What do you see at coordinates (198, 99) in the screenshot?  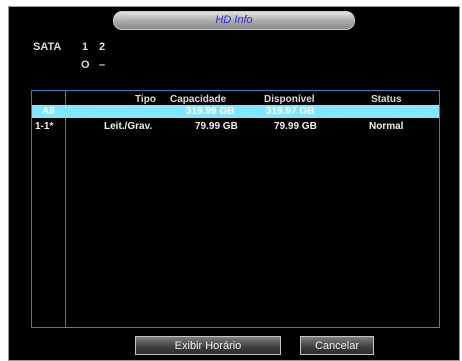 I see `col-capacidade: Capacidade` at bounding box center [198, 99].